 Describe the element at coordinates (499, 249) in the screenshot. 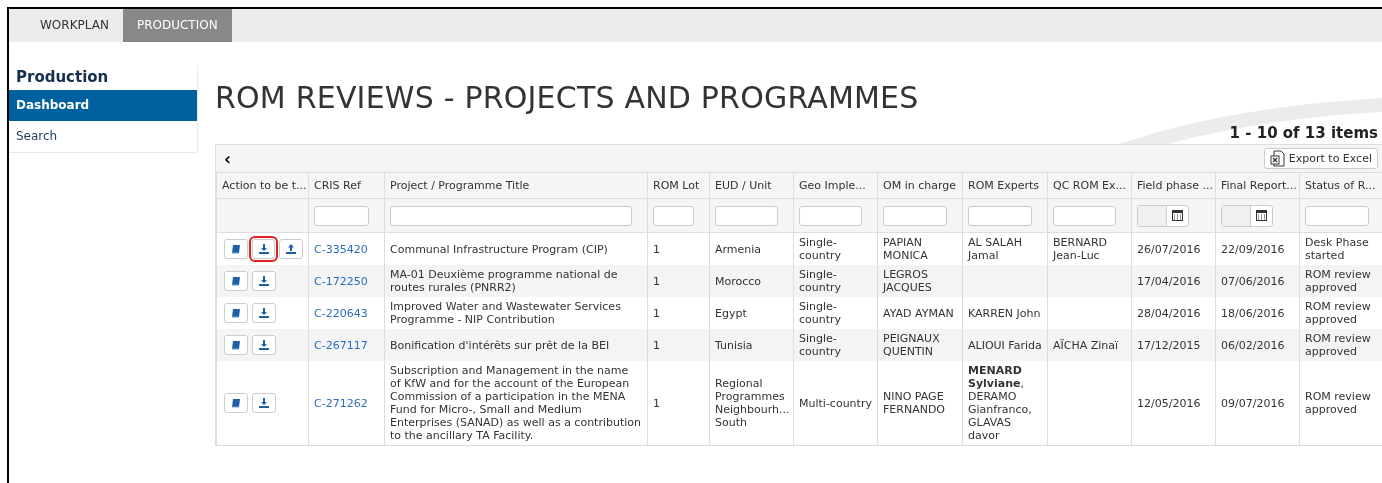

I see `table-cell: Communal Infrastructure Program (CIP)` at that location.